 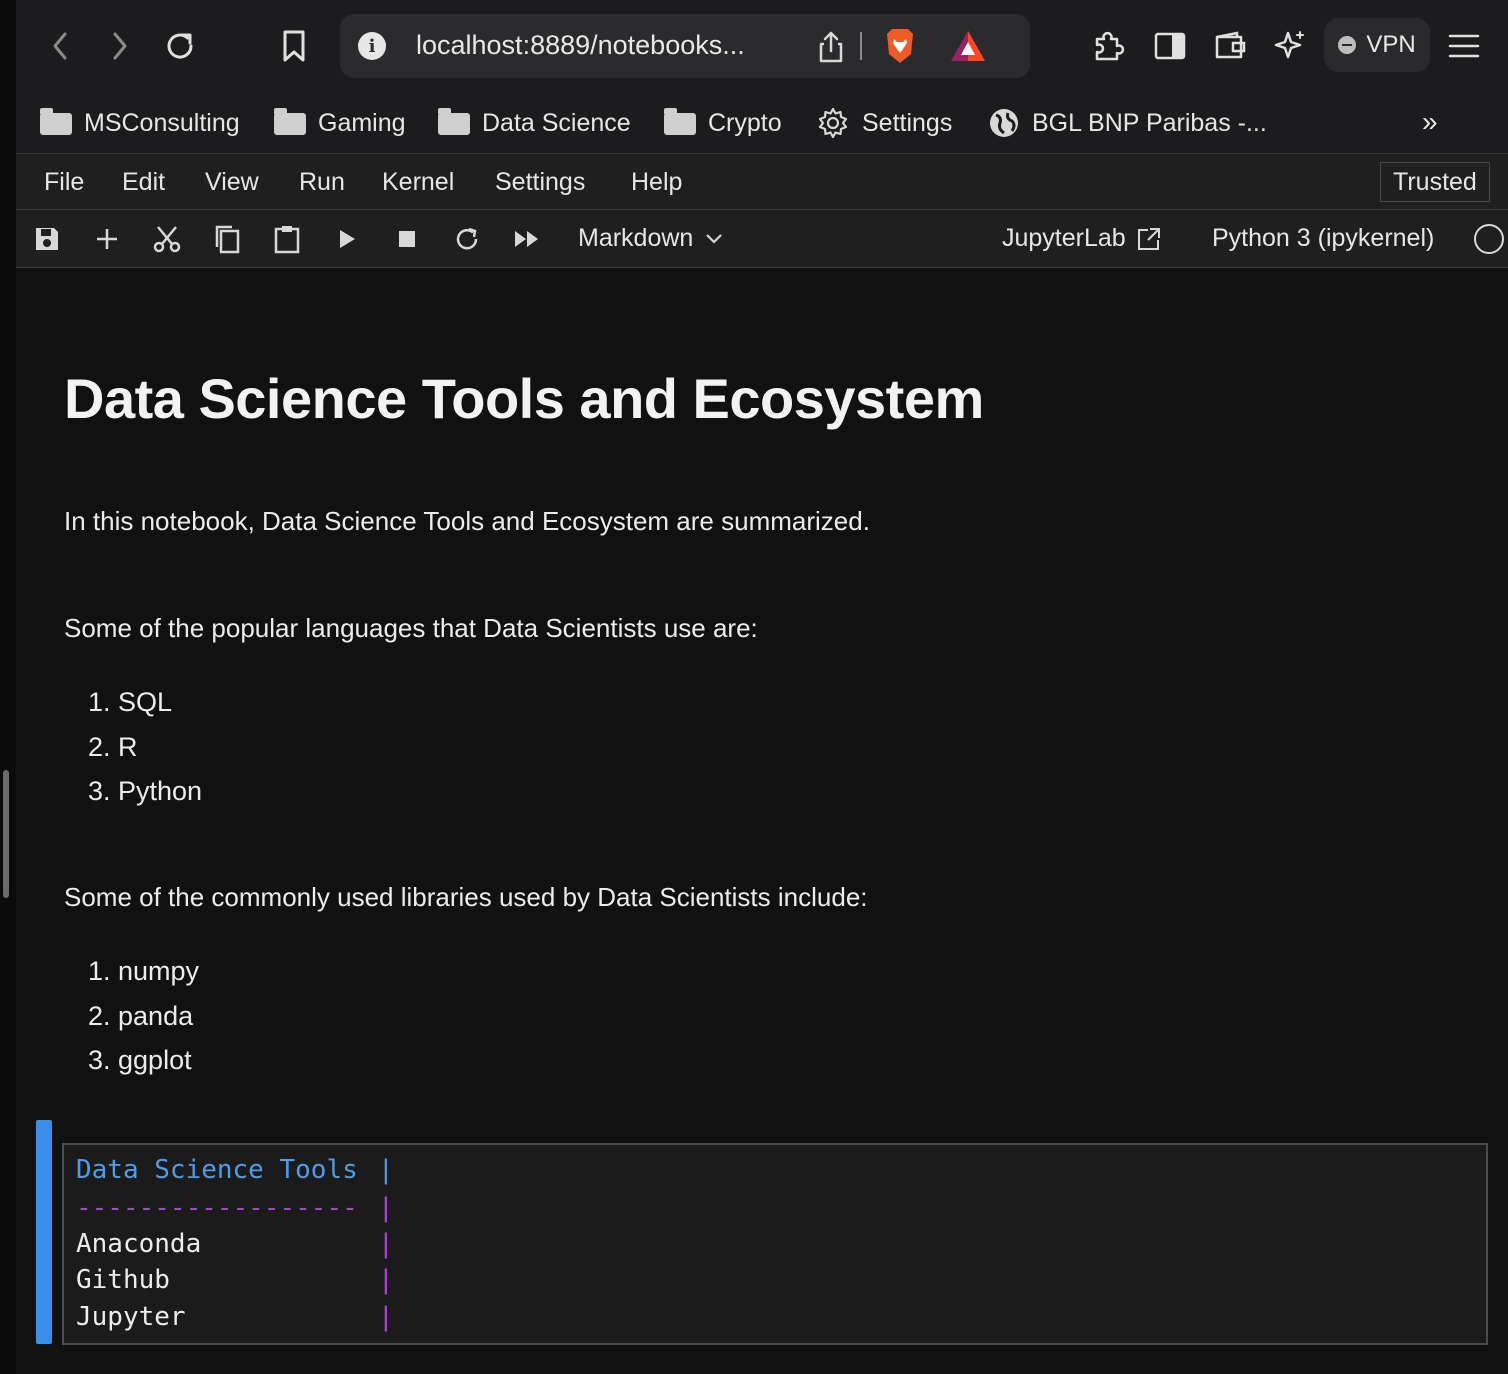 I want to click on cell-type-select: Markdown, so click(x=650, y=238).